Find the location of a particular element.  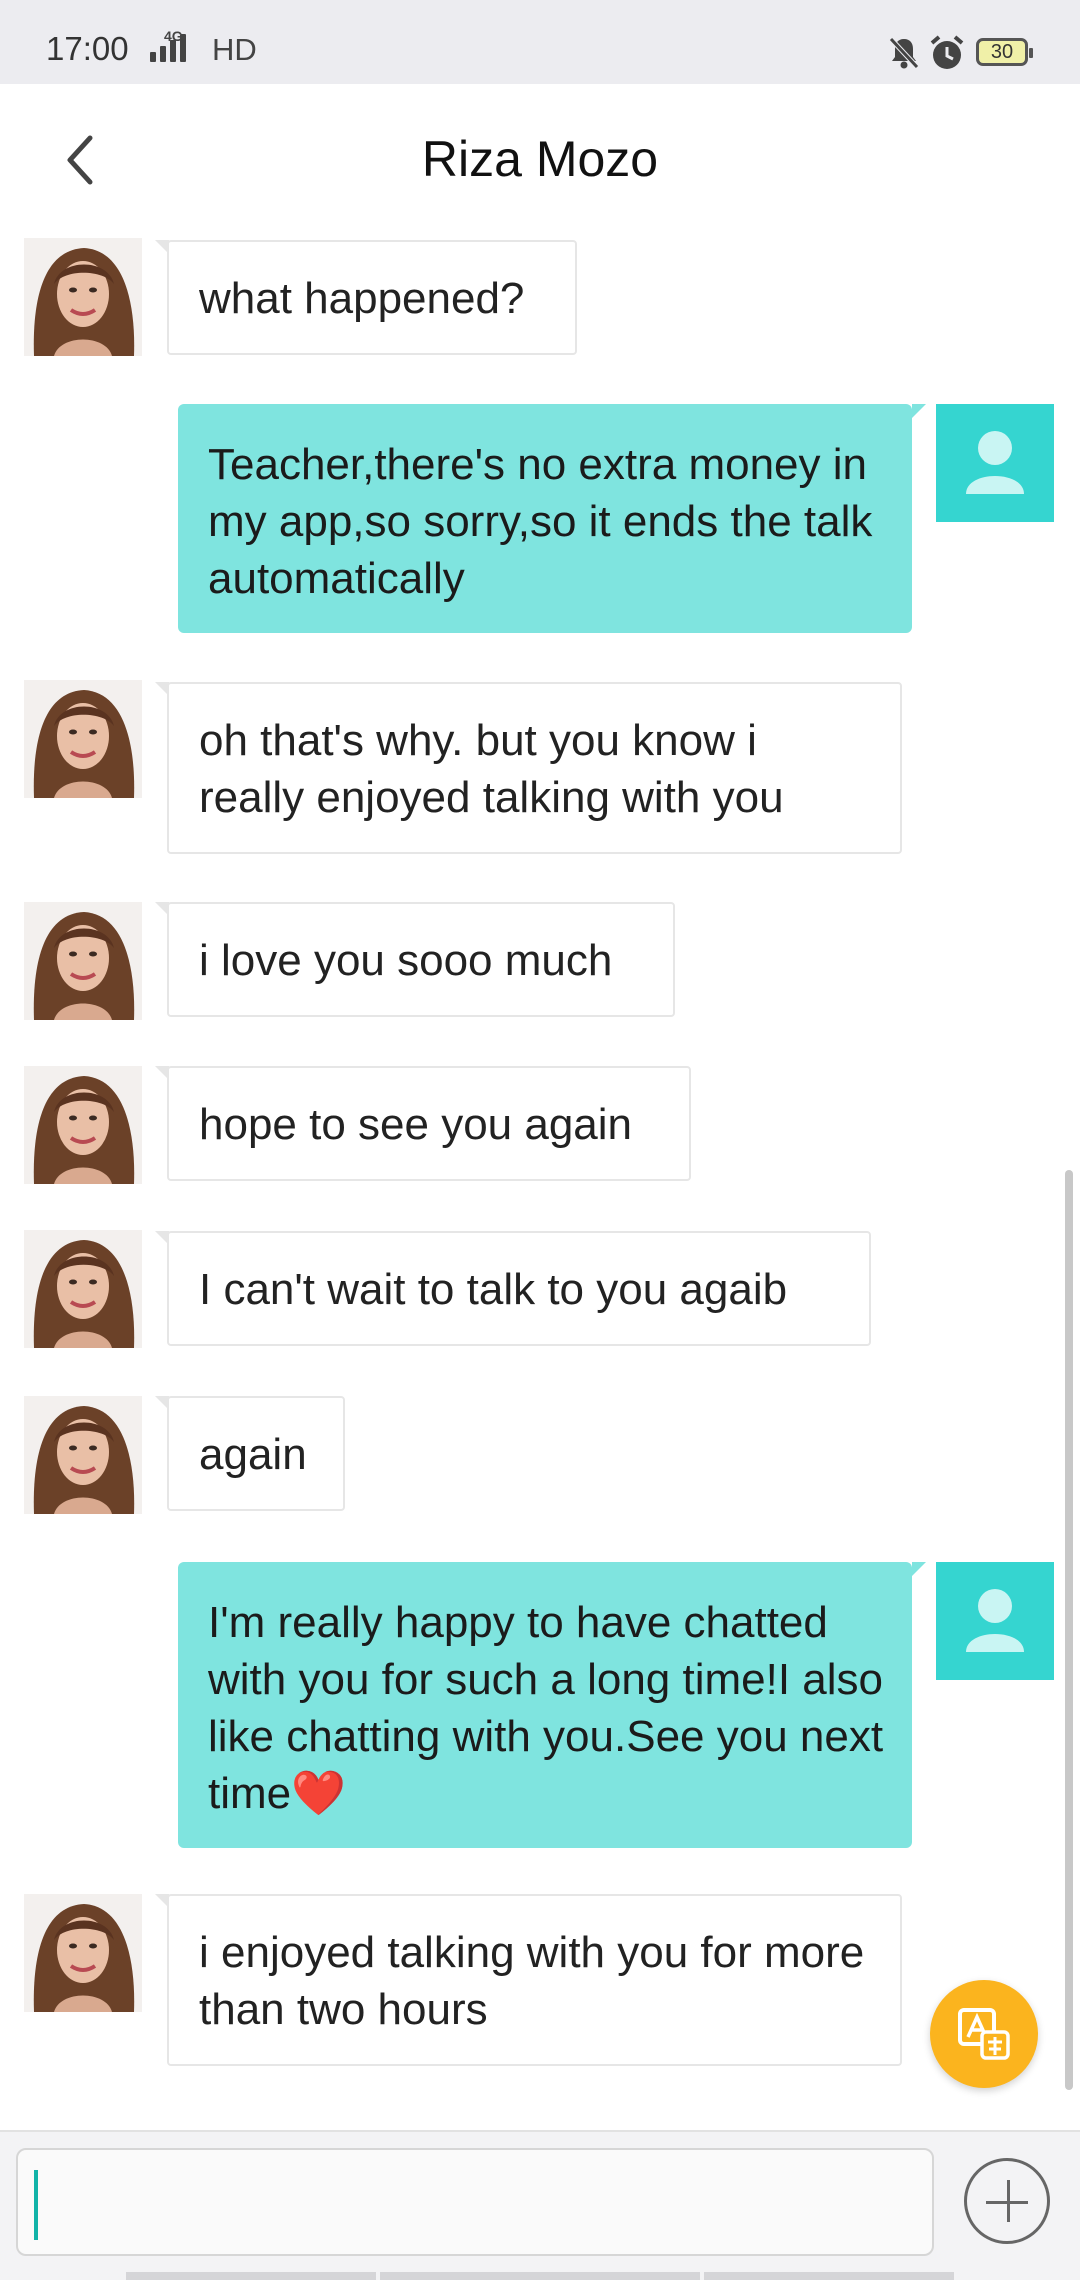

chat-header: Riza Mozo is located at coordinates (540, 159).